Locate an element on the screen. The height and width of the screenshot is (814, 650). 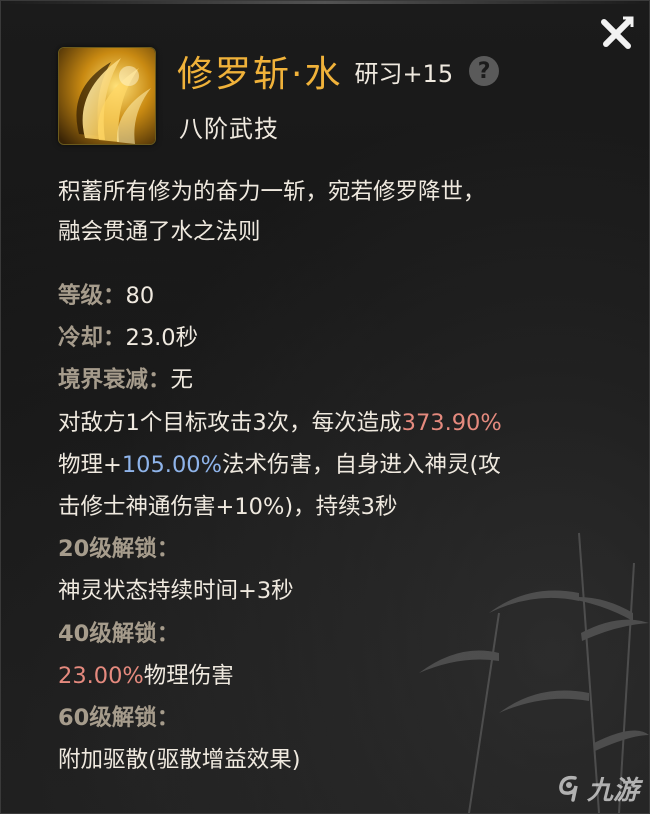
nine-game-logo-icon is located at coordinates (568, 788).